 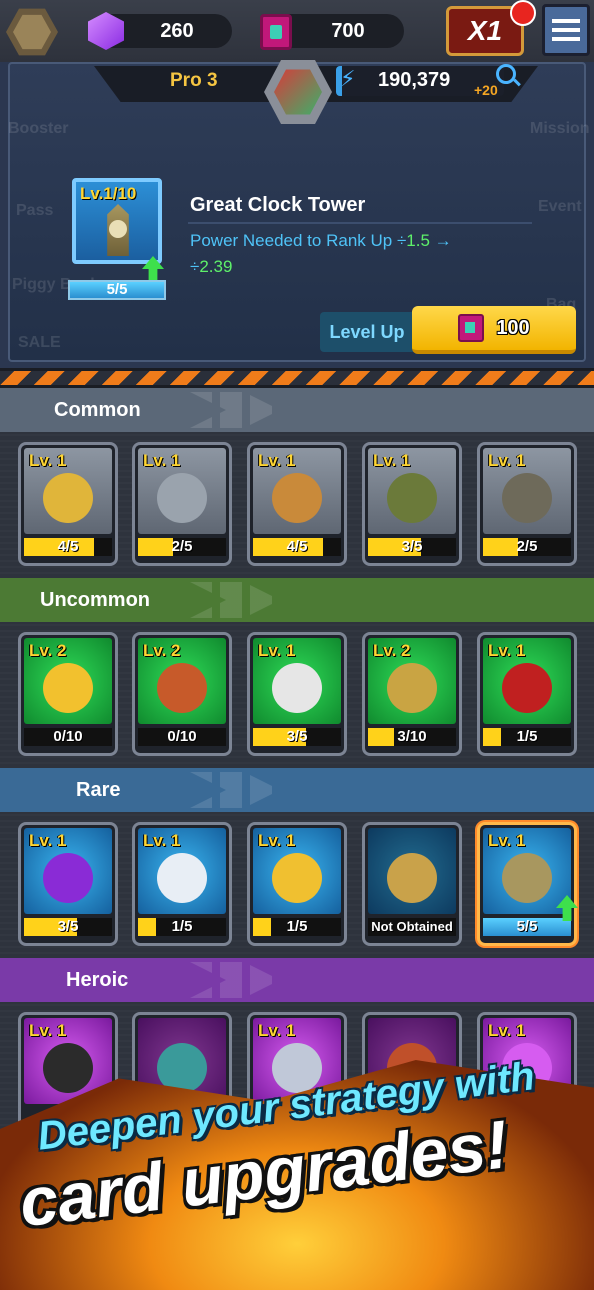 I want to click on hazard-stripe, so click(x=297, y=378).